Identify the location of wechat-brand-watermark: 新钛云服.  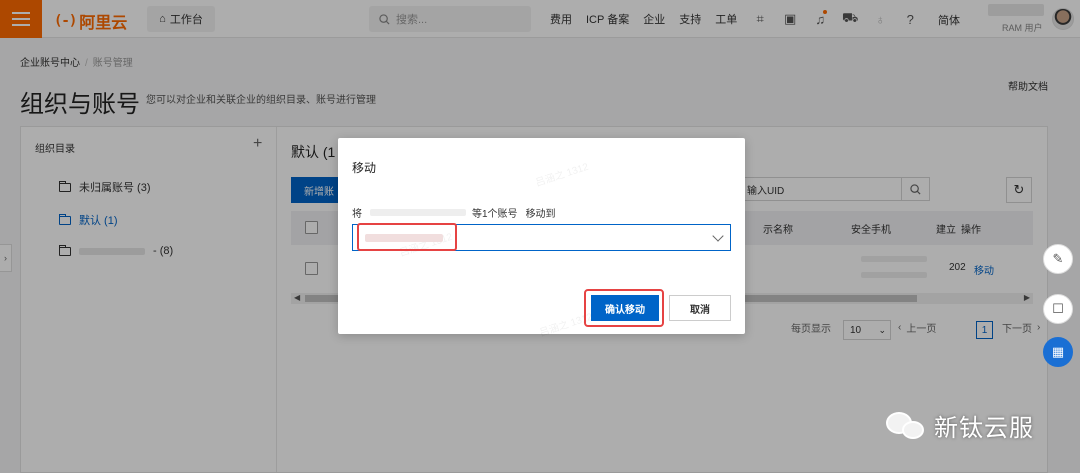
(960, 425).